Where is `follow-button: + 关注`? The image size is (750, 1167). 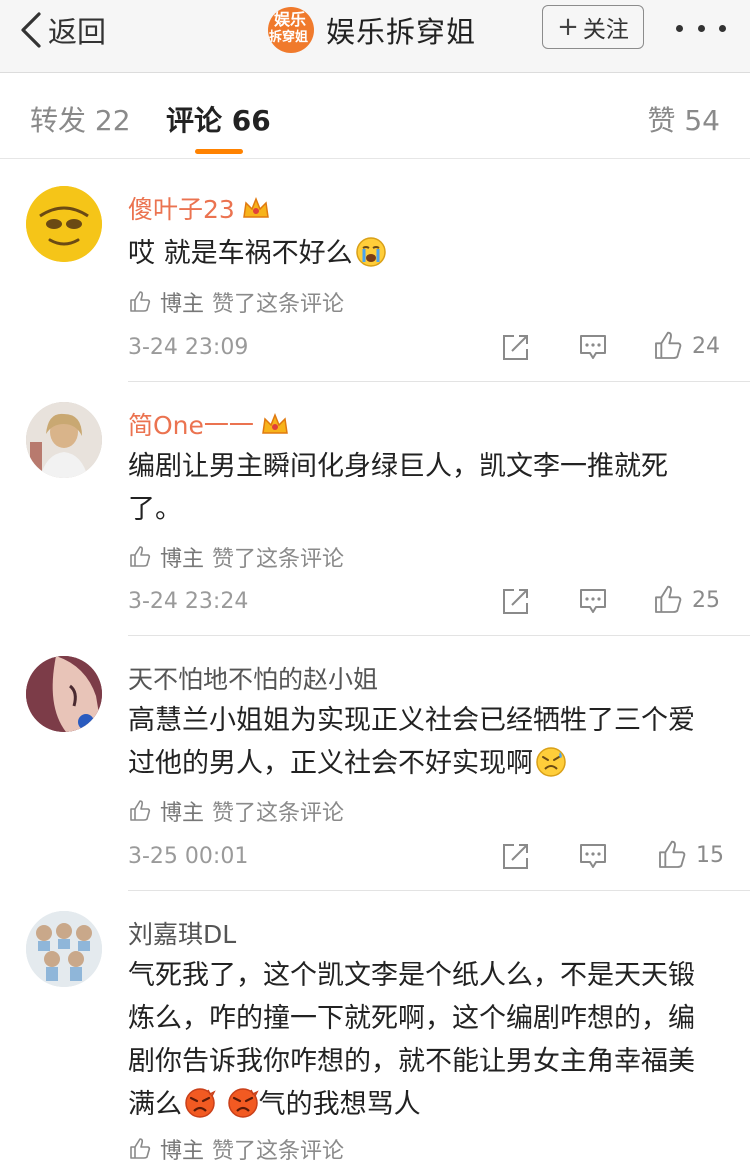
follow-button: + 关注 is located at coordinates (593, 27).